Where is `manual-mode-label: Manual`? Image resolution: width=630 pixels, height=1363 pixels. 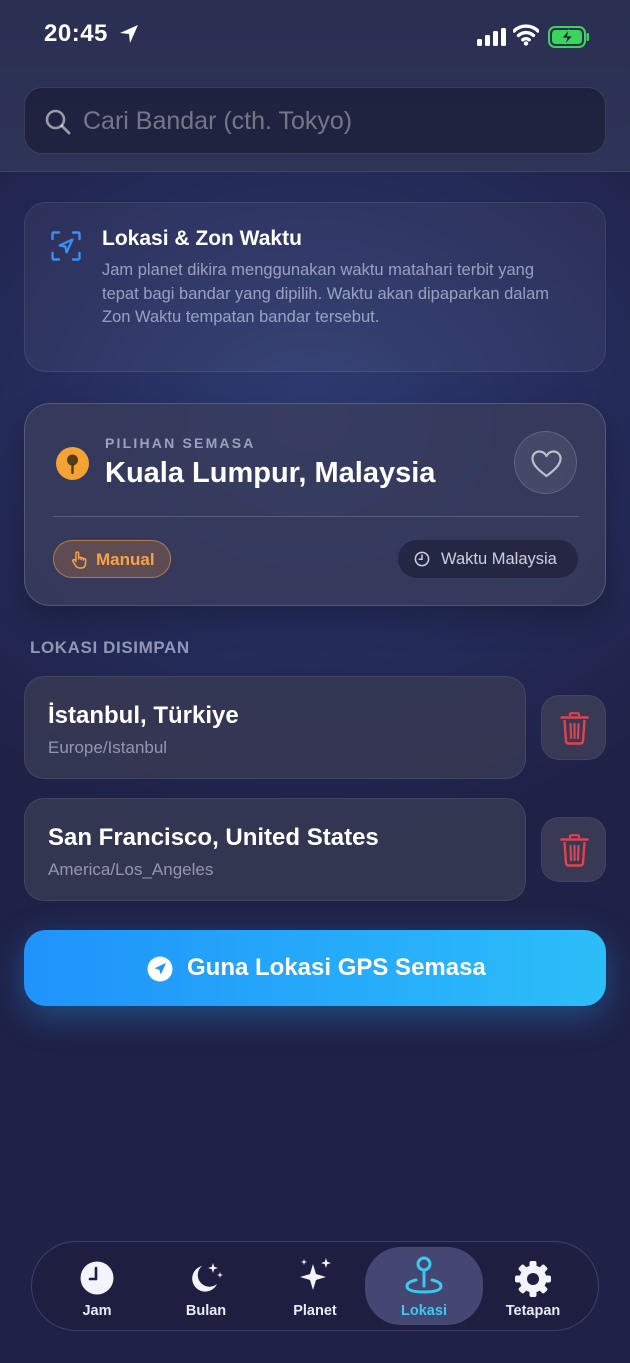
manual-mode-label: Manual is located at coordinates (125, 559).